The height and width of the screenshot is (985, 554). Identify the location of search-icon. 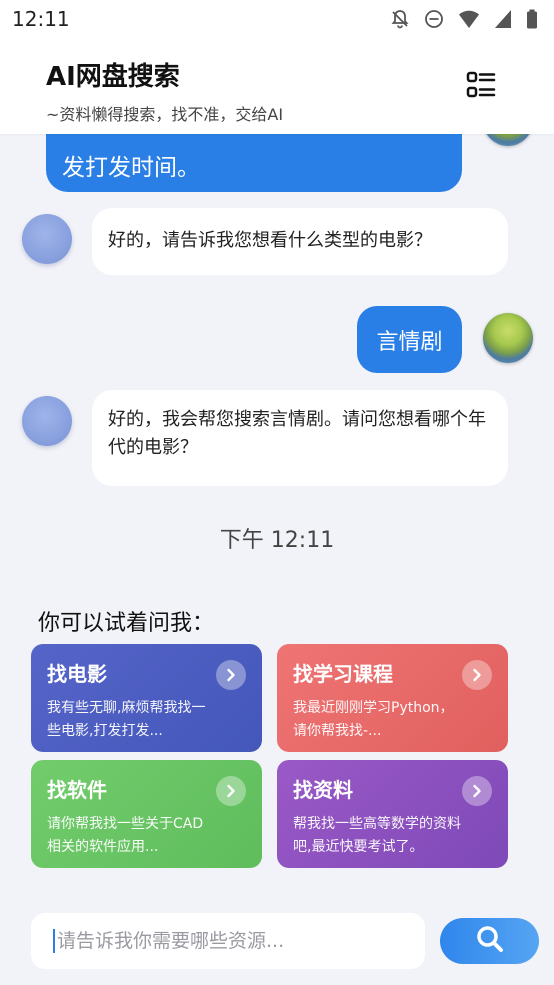
(490, 941).